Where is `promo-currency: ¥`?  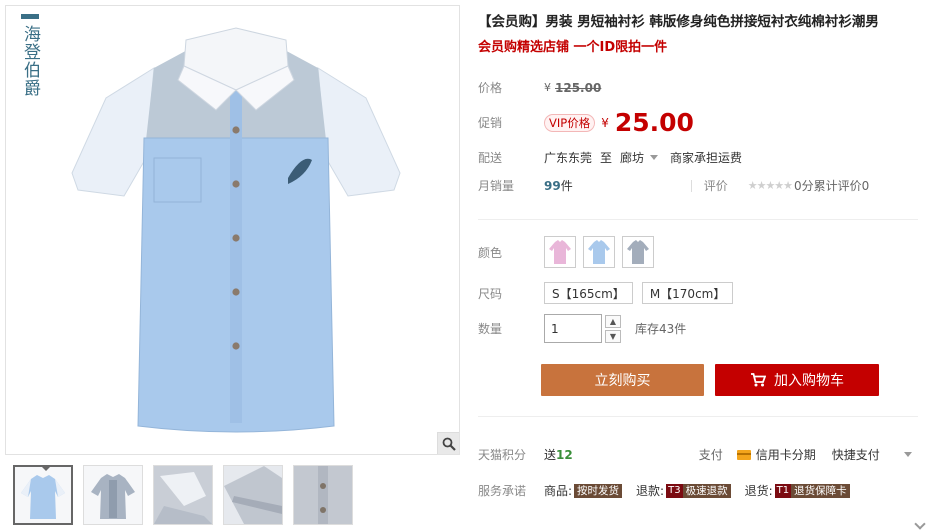 promo-currency: ¥ is located at coordinates (605, 122).